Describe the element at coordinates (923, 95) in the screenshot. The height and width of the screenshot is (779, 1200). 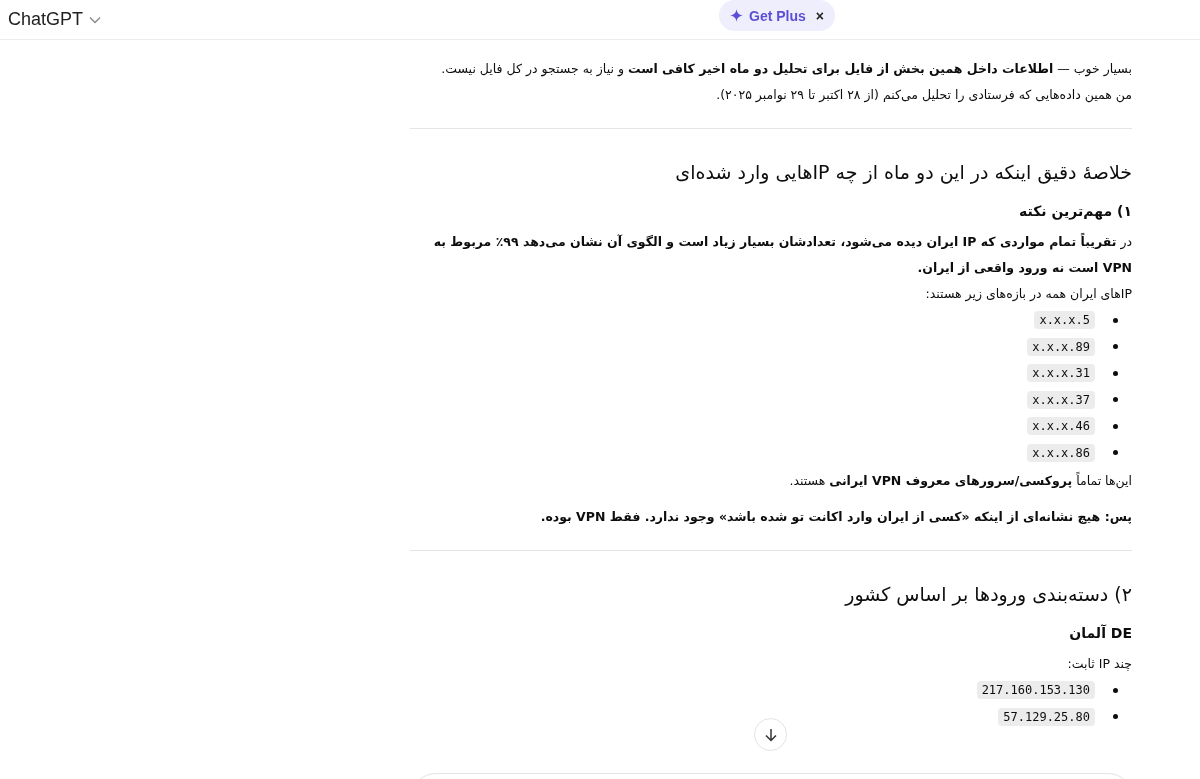
I see `paragraph: من همین داده‌هایی که فرستادی را تحلیل می‌کنم (از ۲۸ اکتبر تا ۲۹ نوامبر ۲۰۲۵).` at that location.